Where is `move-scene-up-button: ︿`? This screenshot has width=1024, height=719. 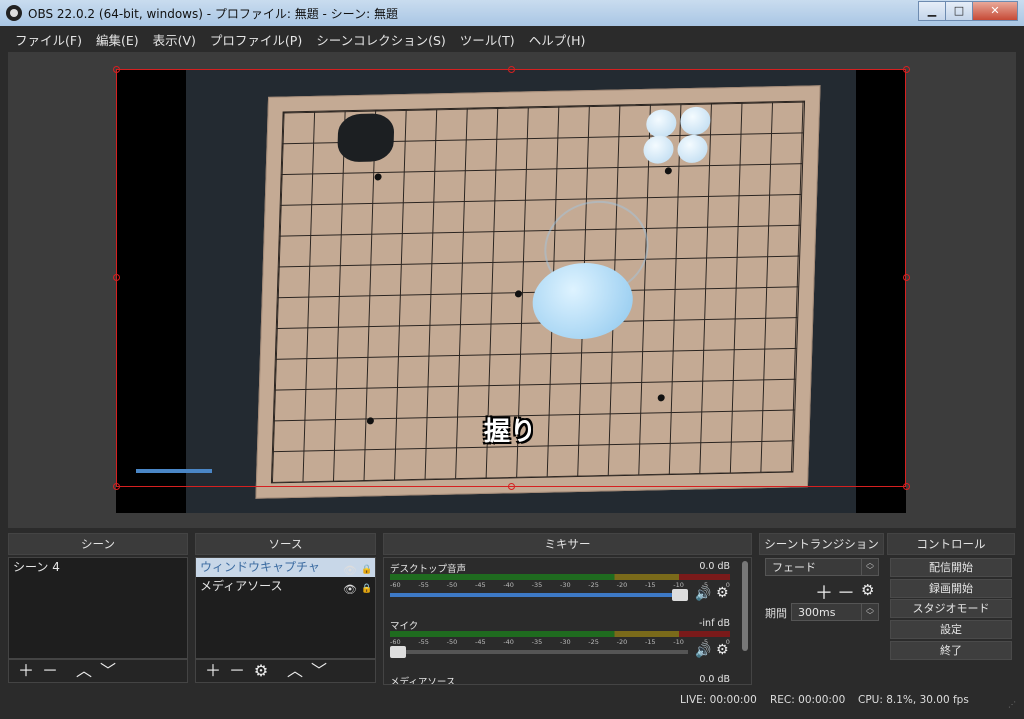 move-scene-up-button: ︿ is located at coordinates (84, 671).